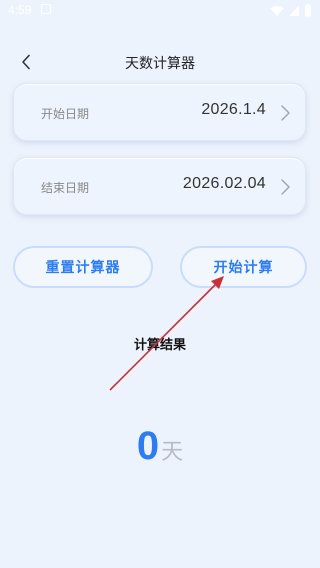 Image resolution: width=320 pixels, height=568 pixels. Describe the element at coordinates (159, 112) in the screenshot. I see `start-date-picker: 开始日期 2026.1.4` at that location.